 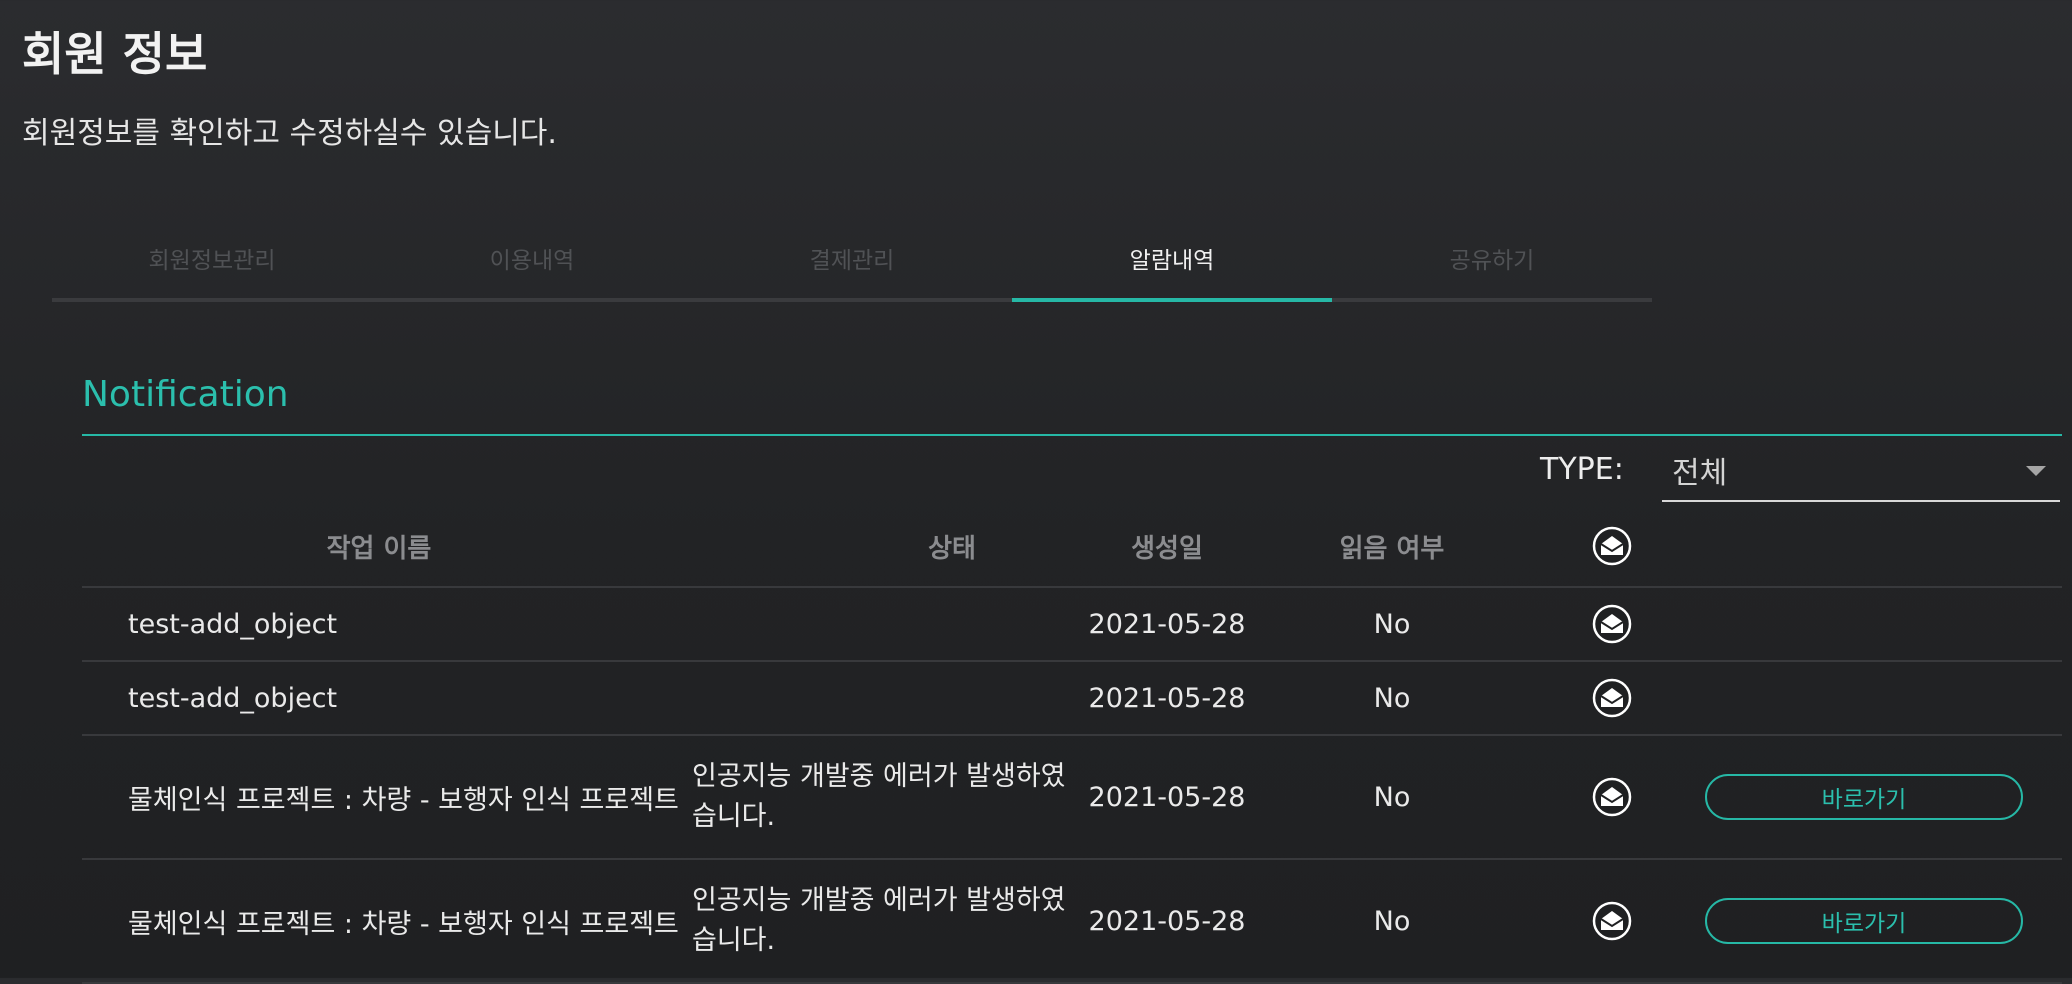 I want to click on type-filter-select: 전체, so click(x=1861, y=471).